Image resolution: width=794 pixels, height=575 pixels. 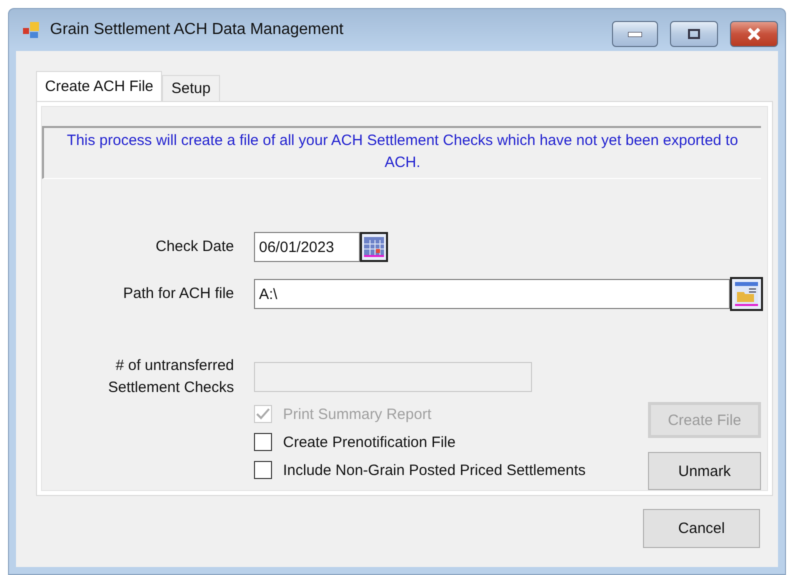 I want to click on field-label: Check Date, so click(x=194, y=247).